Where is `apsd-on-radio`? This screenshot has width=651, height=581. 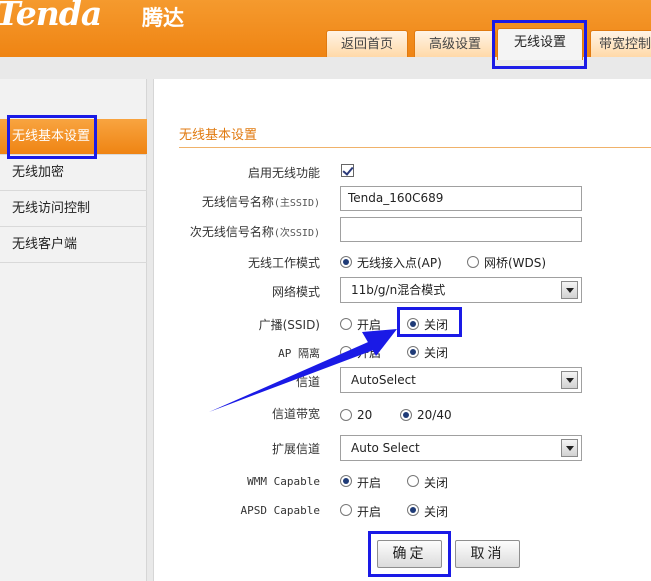 apsd-on-radio is located at coordinates (346, 510).